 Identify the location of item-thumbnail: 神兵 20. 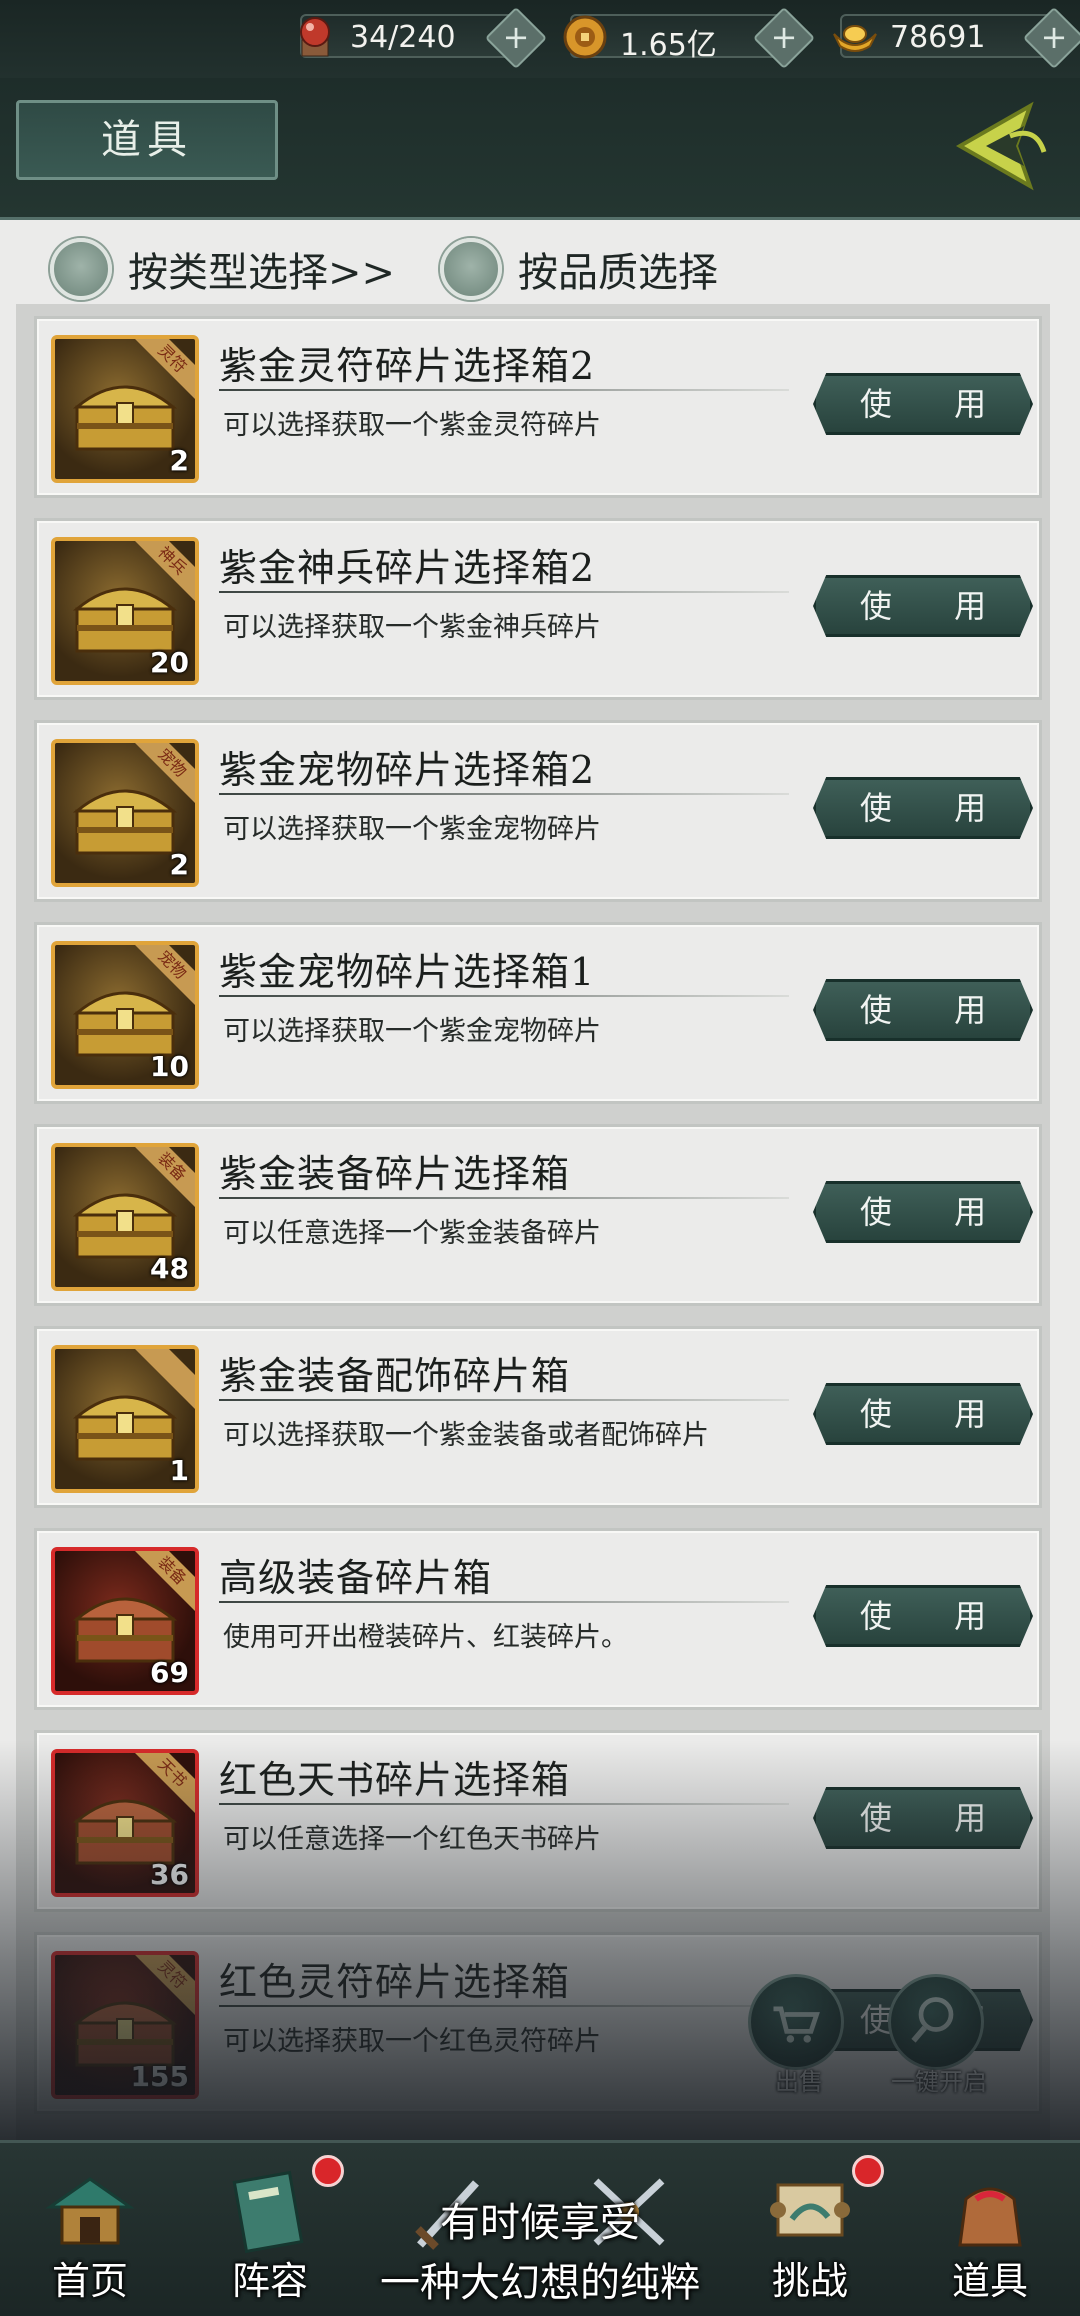
(125, 611).